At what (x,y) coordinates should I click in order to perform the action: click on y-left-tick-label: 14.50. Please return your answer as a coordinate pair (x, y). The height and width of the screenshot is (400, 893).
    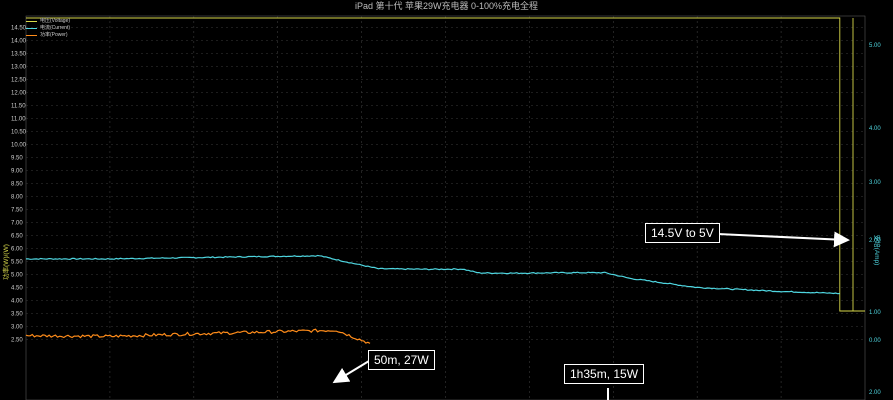
    Looking at the image, I should click on (19, 29).